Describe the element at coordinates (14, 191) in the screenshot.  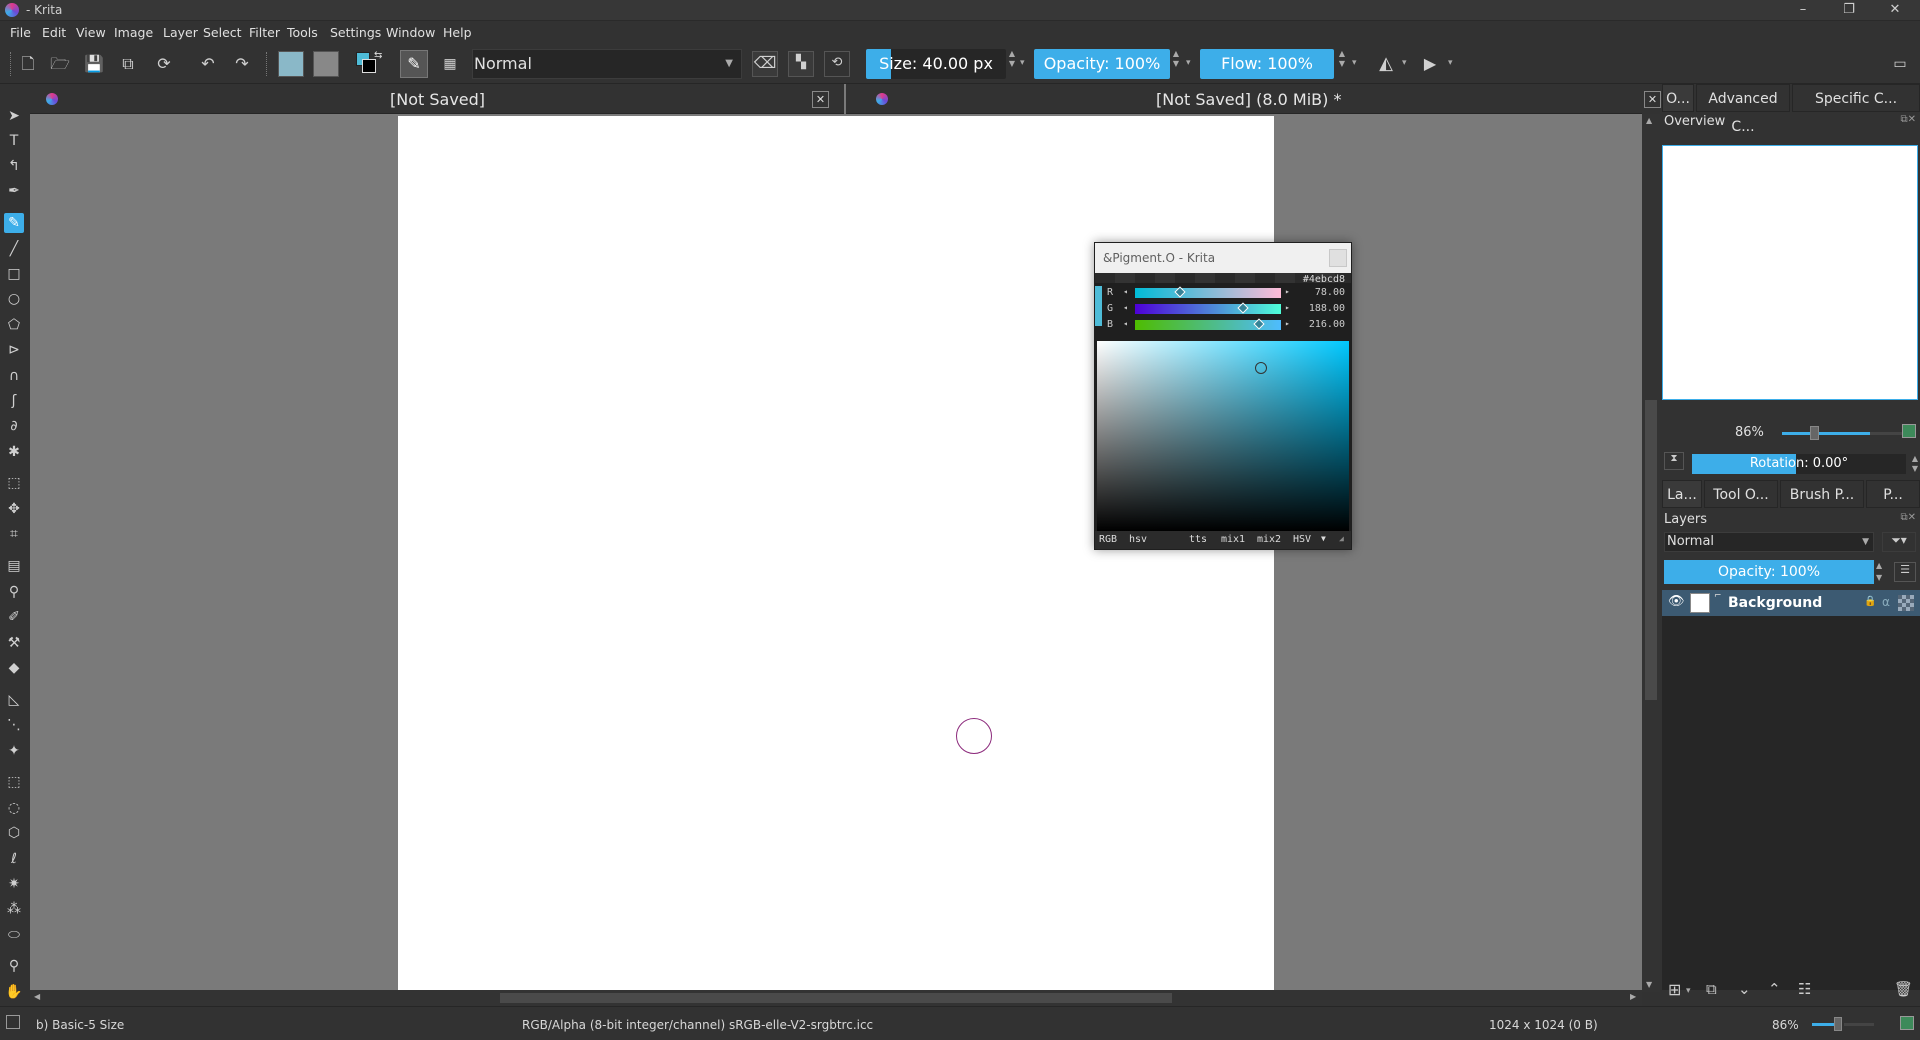
I see `calligraphy-tool-icon: ✒` at that location.